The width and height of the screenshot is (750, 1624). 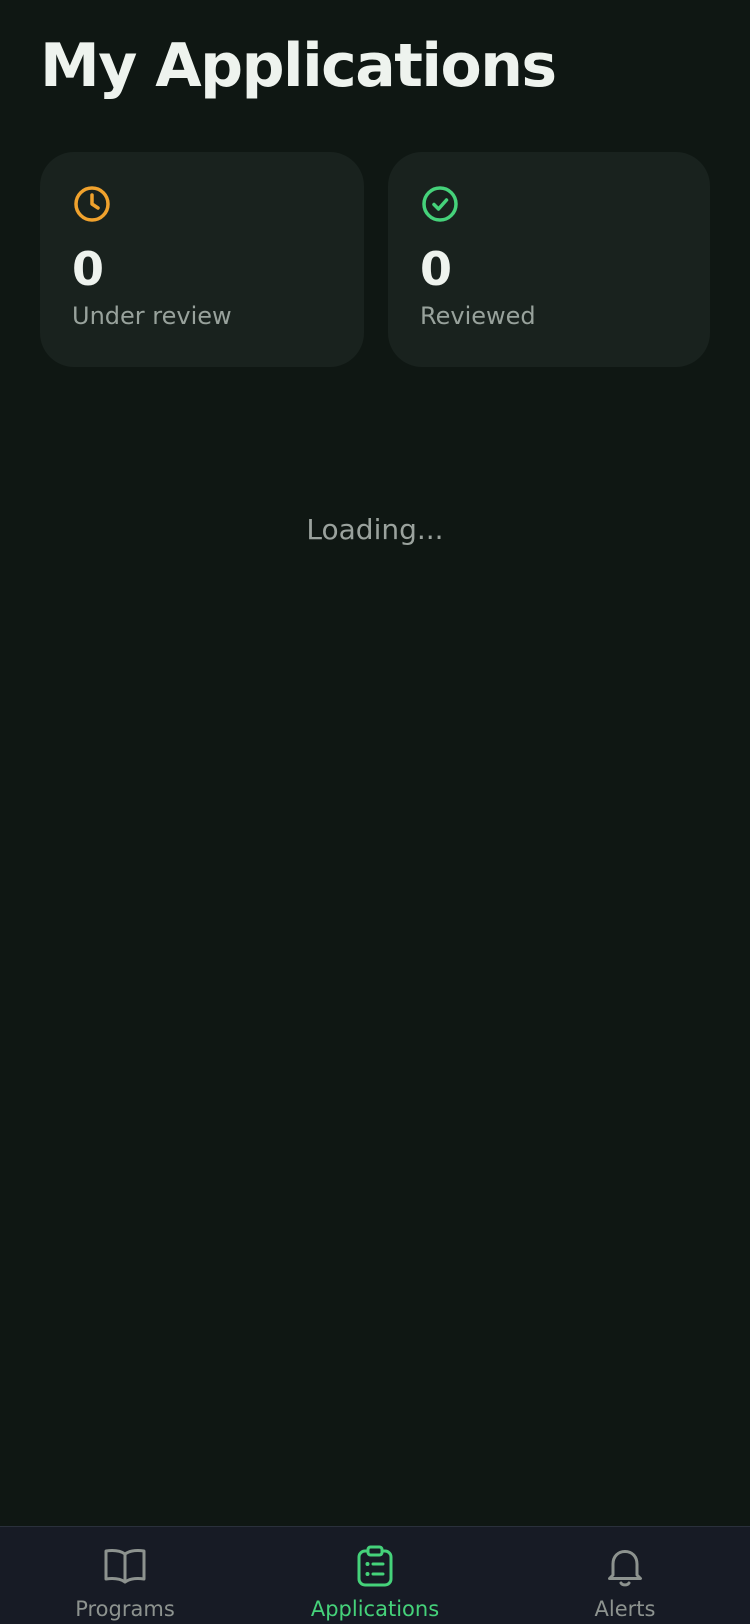 What do you see at coordinates (478, 316) in the screenshot?
I see `reviewed-label: Reviewed` at bounding box center [478, 316].